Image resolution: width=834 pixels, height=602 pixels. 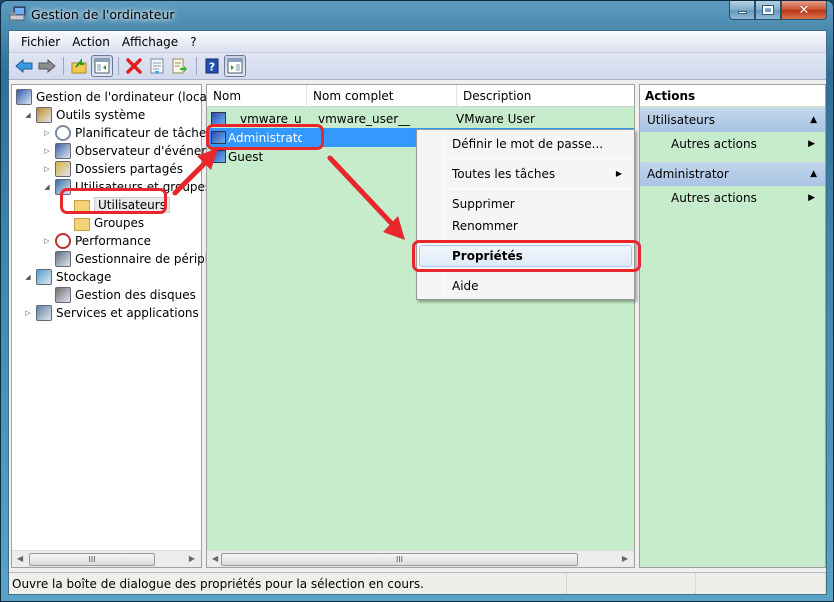 I want to click on tree-item: ◢ Stockage, so click(x=67, y=277).